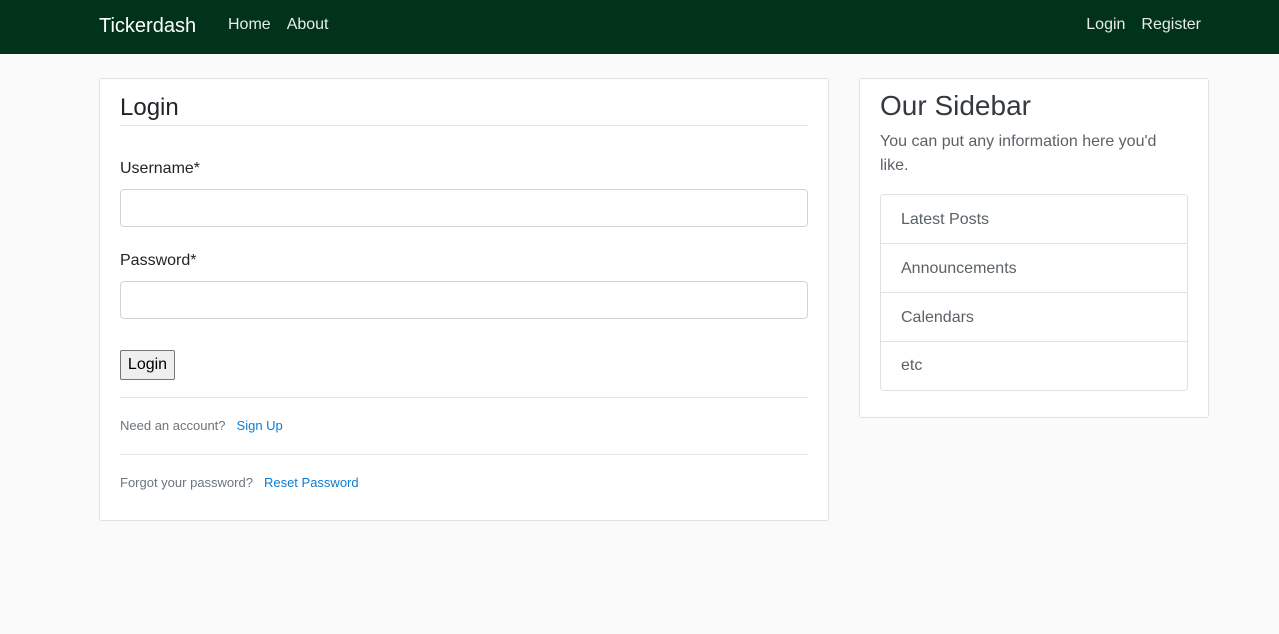  I want to click on nav-left-links: Home About, so click(278, 25).